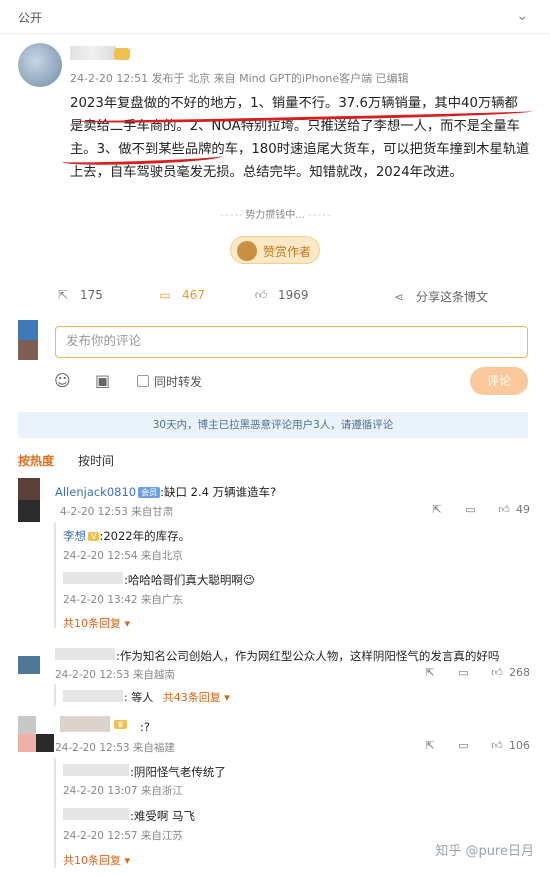 The width and height of the screenshot is (550, 875). Describe the element at coordinates (193, 295) in the screenshot. I see `comment-count: 467` at that location.